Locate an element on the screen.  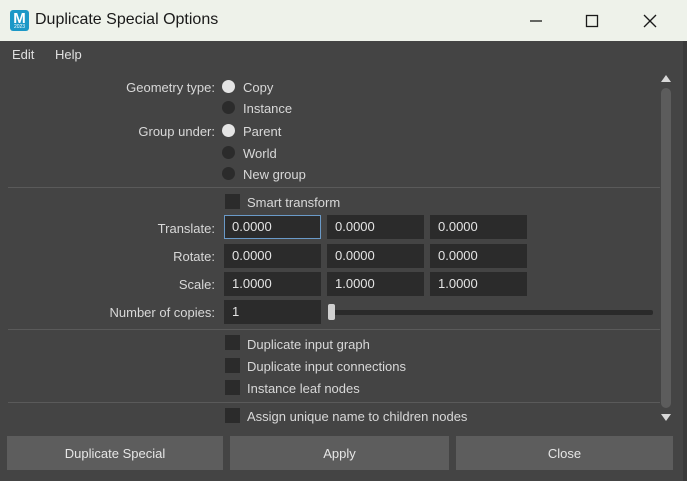
duplicate-special-button: Duplicate Special is located at coordinates (115, 453).